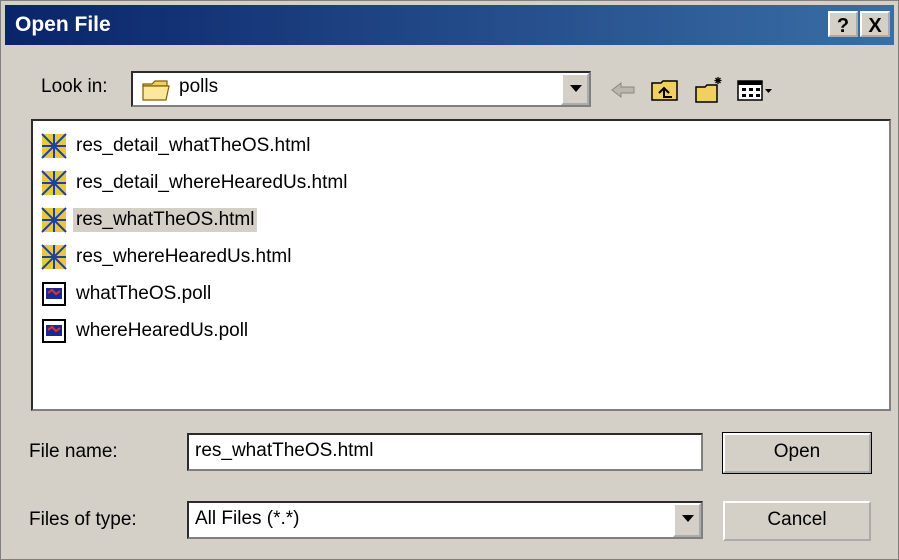  Describe the element at coordinates (797, 521) in the screenshot. I see `cancel-button: Cancel` at that location.